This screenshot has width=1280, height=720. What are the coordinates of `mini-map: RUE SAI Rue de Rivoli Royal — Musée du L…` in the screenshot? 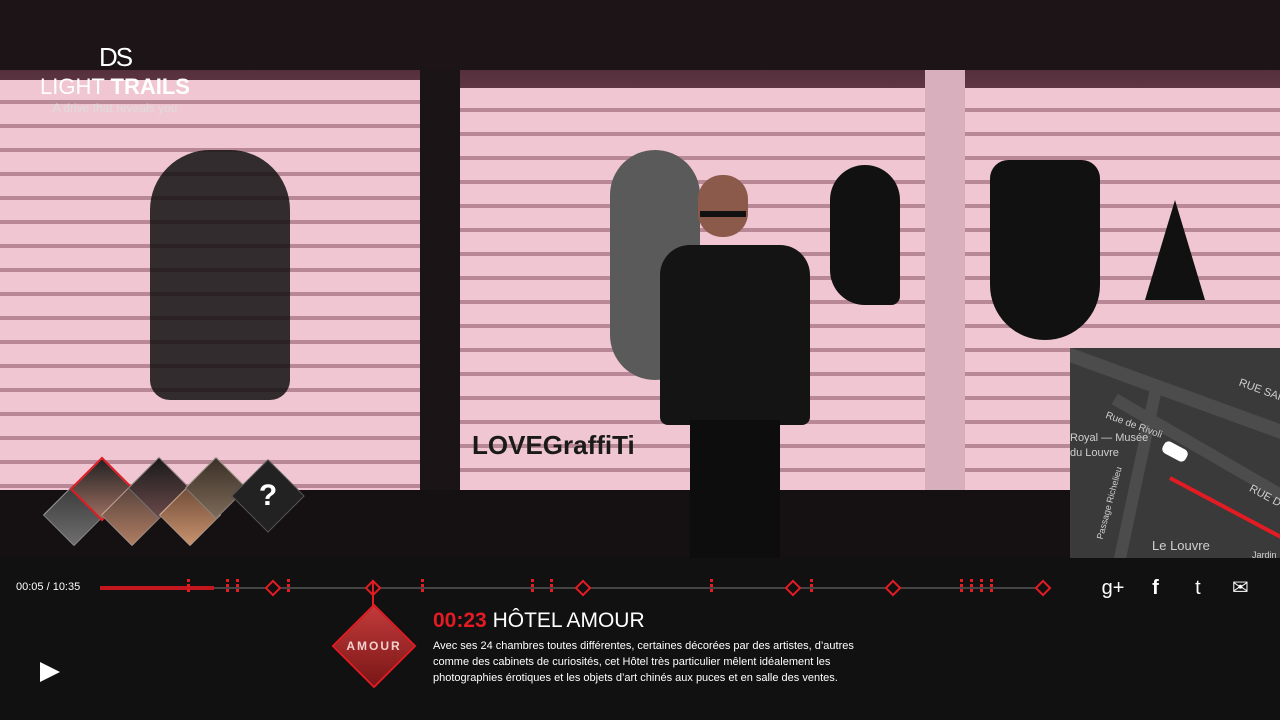 It's located at (1175, 453).